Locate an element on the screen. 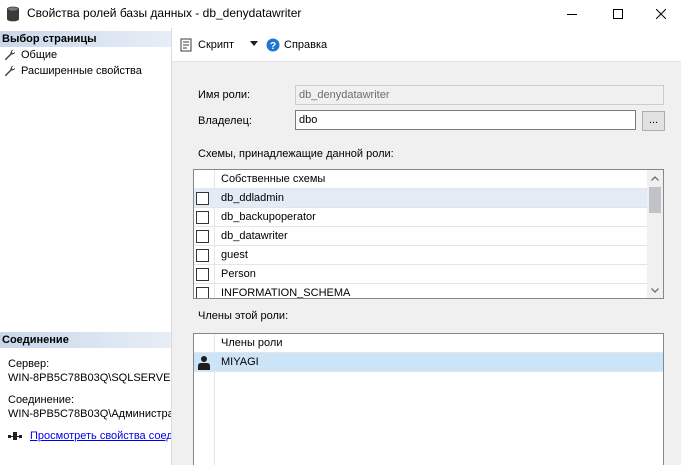 The height and width of the screenshot is (465, 681). schema-name: guest is located at coordinates (234, 255).